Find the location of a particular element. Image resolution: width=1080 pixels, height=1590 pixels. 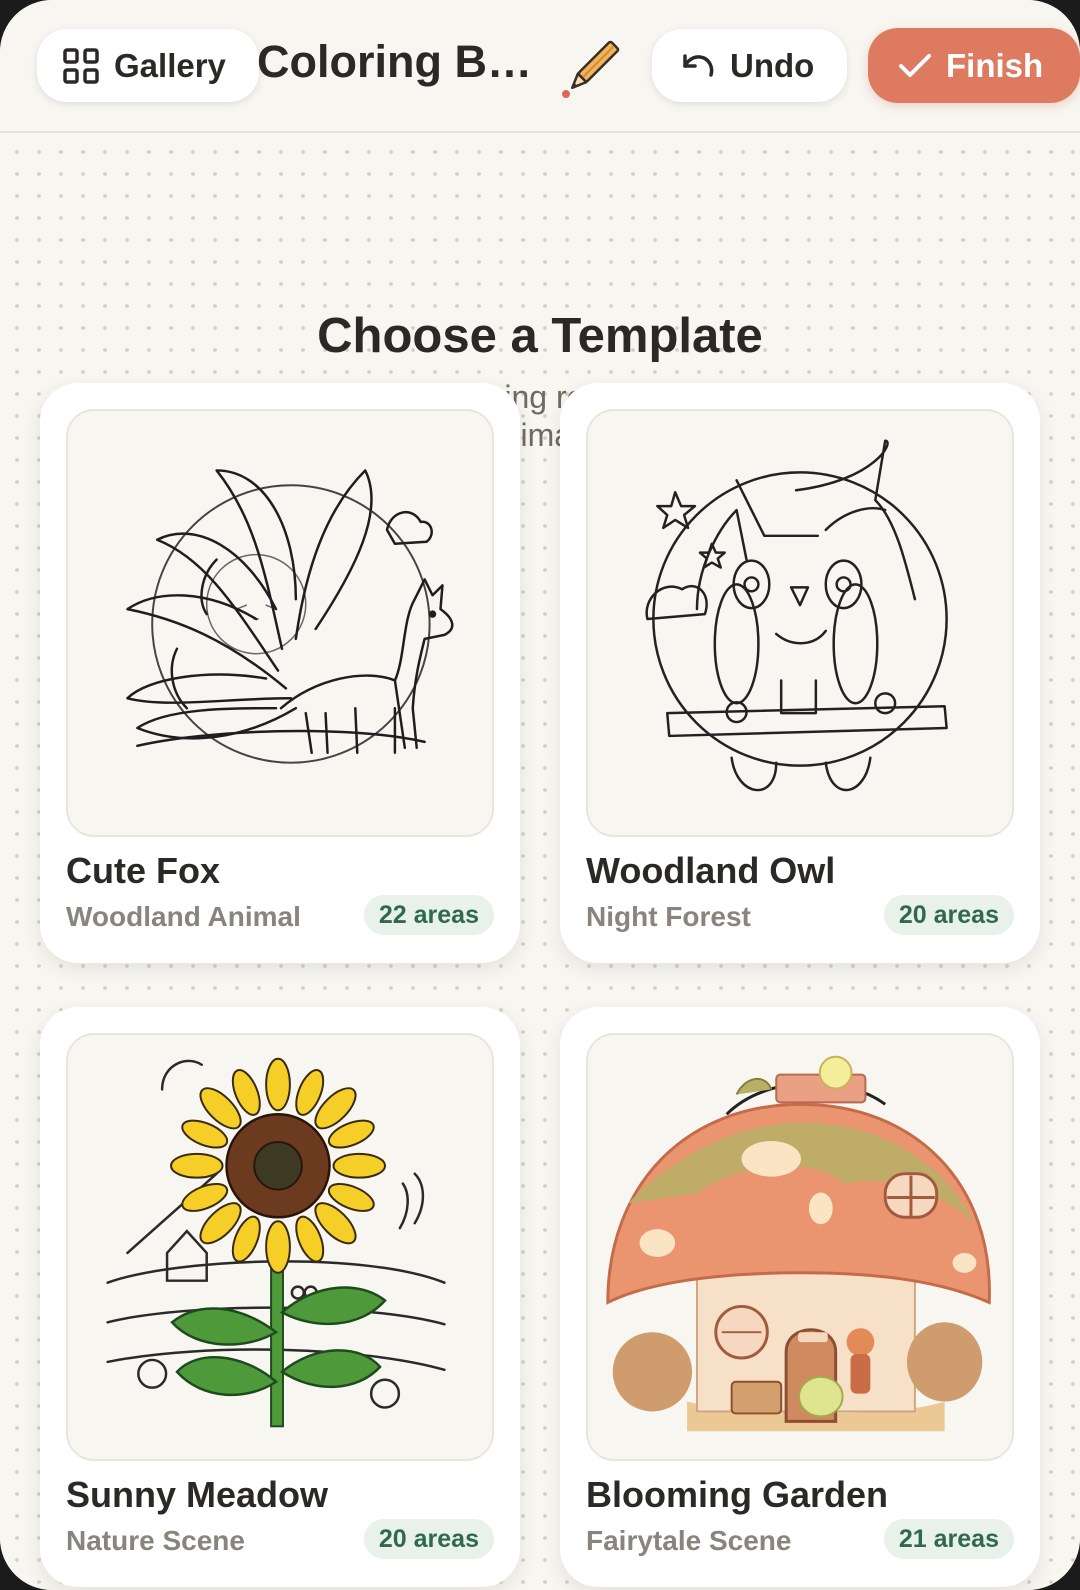

card-category: Nature Scene is located at coordinates (155, 1540).